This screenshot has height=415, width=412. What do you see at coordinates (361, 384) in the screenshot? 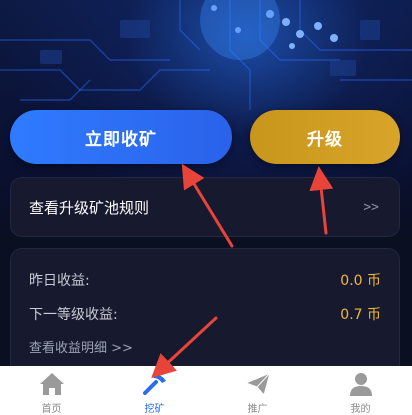
I see `user-icon` at bounding box center [361, 384].